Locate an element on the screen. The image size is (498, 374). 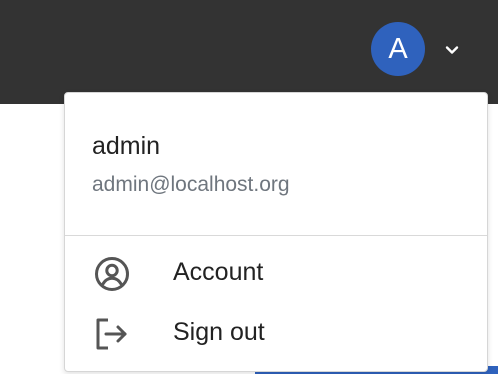
username: admin is located at coordinates (126, 146).